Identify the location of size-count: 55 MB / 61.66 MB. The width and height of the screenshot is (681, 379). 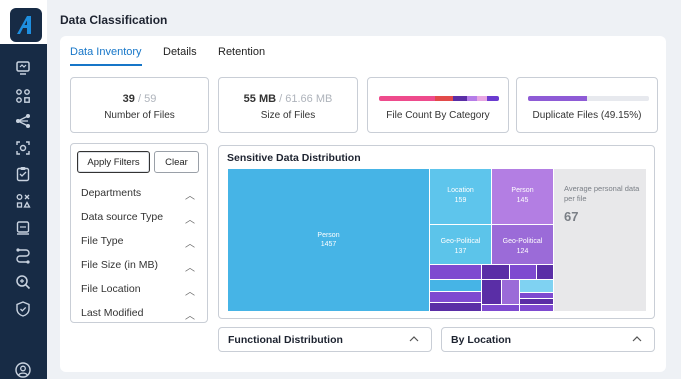
(288, 99).